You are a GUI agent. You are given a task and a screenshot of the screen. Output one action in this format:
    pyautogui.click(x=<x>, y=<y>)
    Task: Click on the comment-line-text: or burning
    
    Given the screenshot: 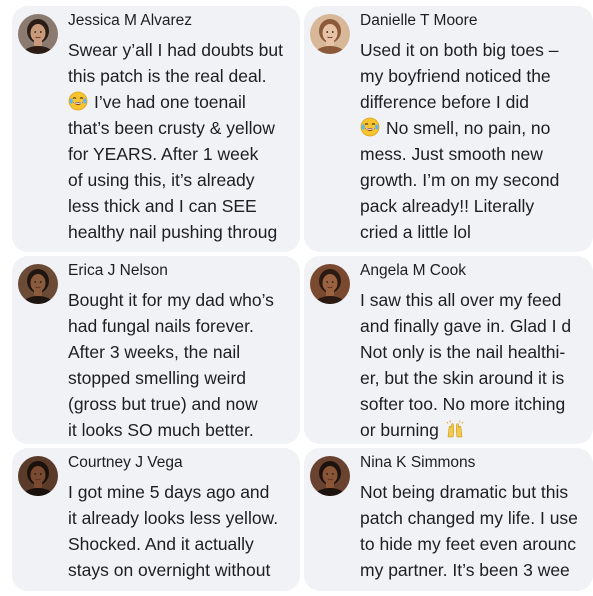 What is the action you would take?
    pyautogui.click(x=399, y=430)
    